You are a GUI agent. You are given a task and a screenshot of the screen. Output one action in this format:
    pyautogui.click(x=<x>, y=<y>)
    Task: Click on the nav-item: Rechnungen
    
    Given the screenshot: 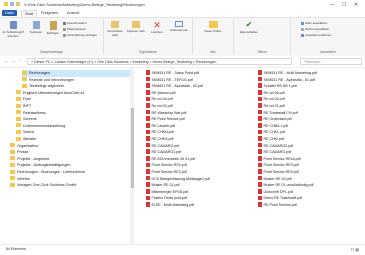 What is the action you would take?
    pyautogui.click(x=77, y=73)
    